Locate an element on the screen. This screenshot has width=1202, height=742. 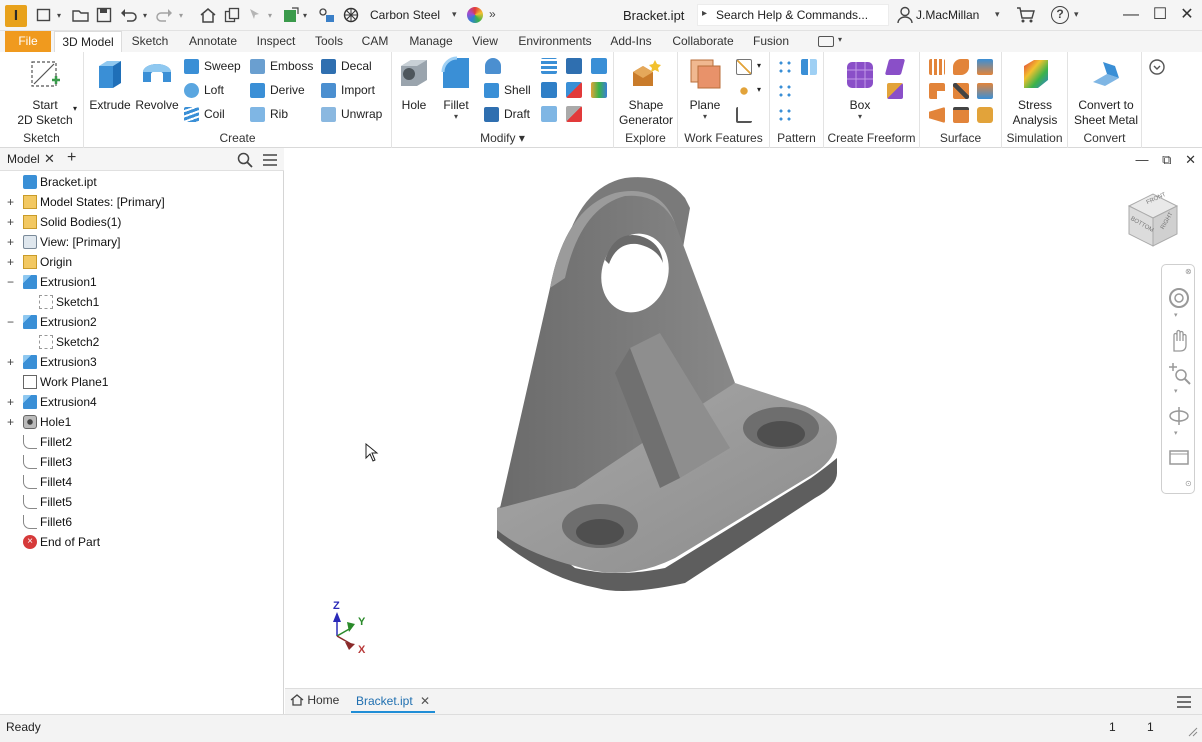
boundary-patch-icon is located at coordinates (985, 91).